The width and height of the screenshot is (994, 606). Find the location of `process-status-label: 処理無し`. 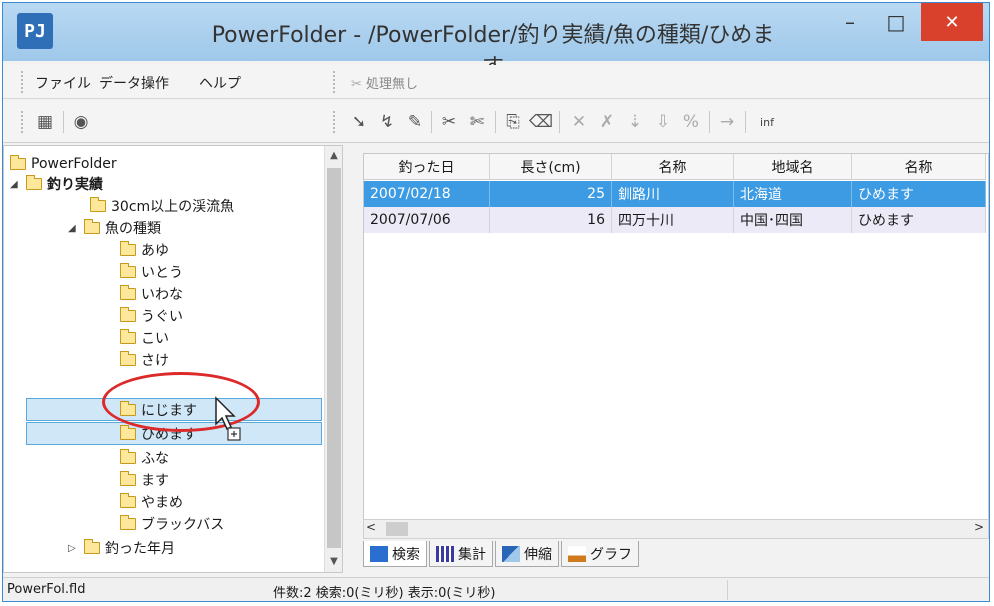

process-status-label: 処理無し is located at coordinates (392, 84).